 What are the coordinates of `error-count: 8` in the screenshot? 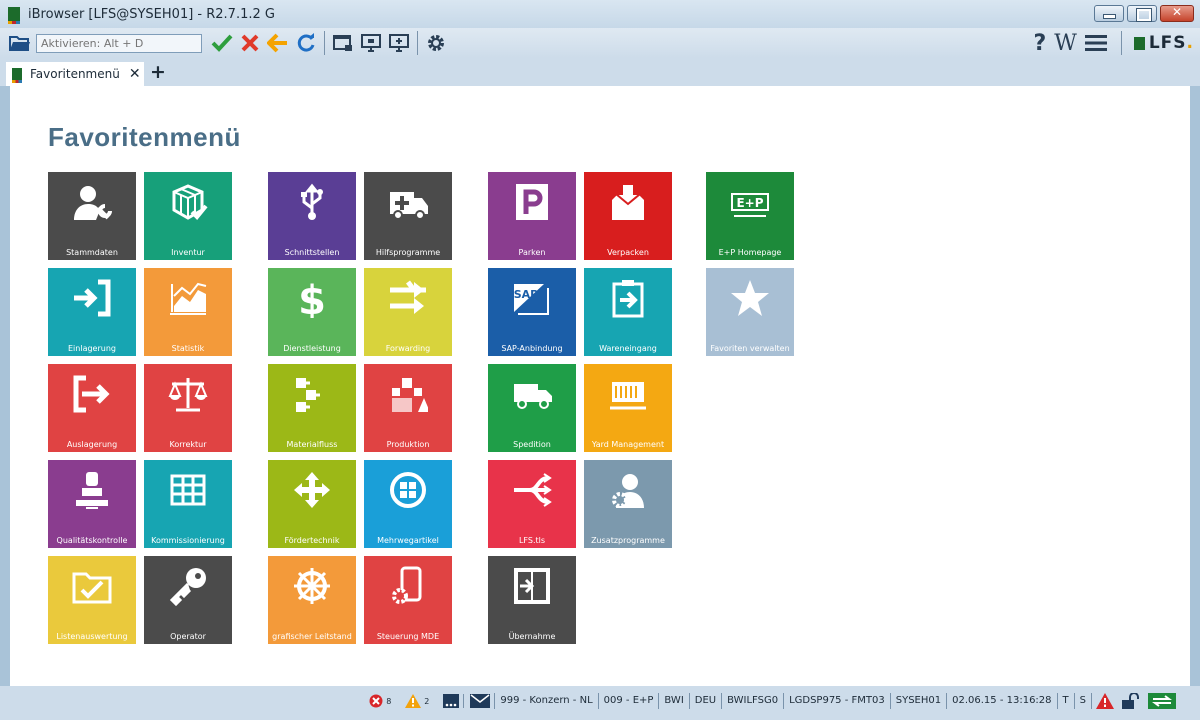 It's located at (389, 701).